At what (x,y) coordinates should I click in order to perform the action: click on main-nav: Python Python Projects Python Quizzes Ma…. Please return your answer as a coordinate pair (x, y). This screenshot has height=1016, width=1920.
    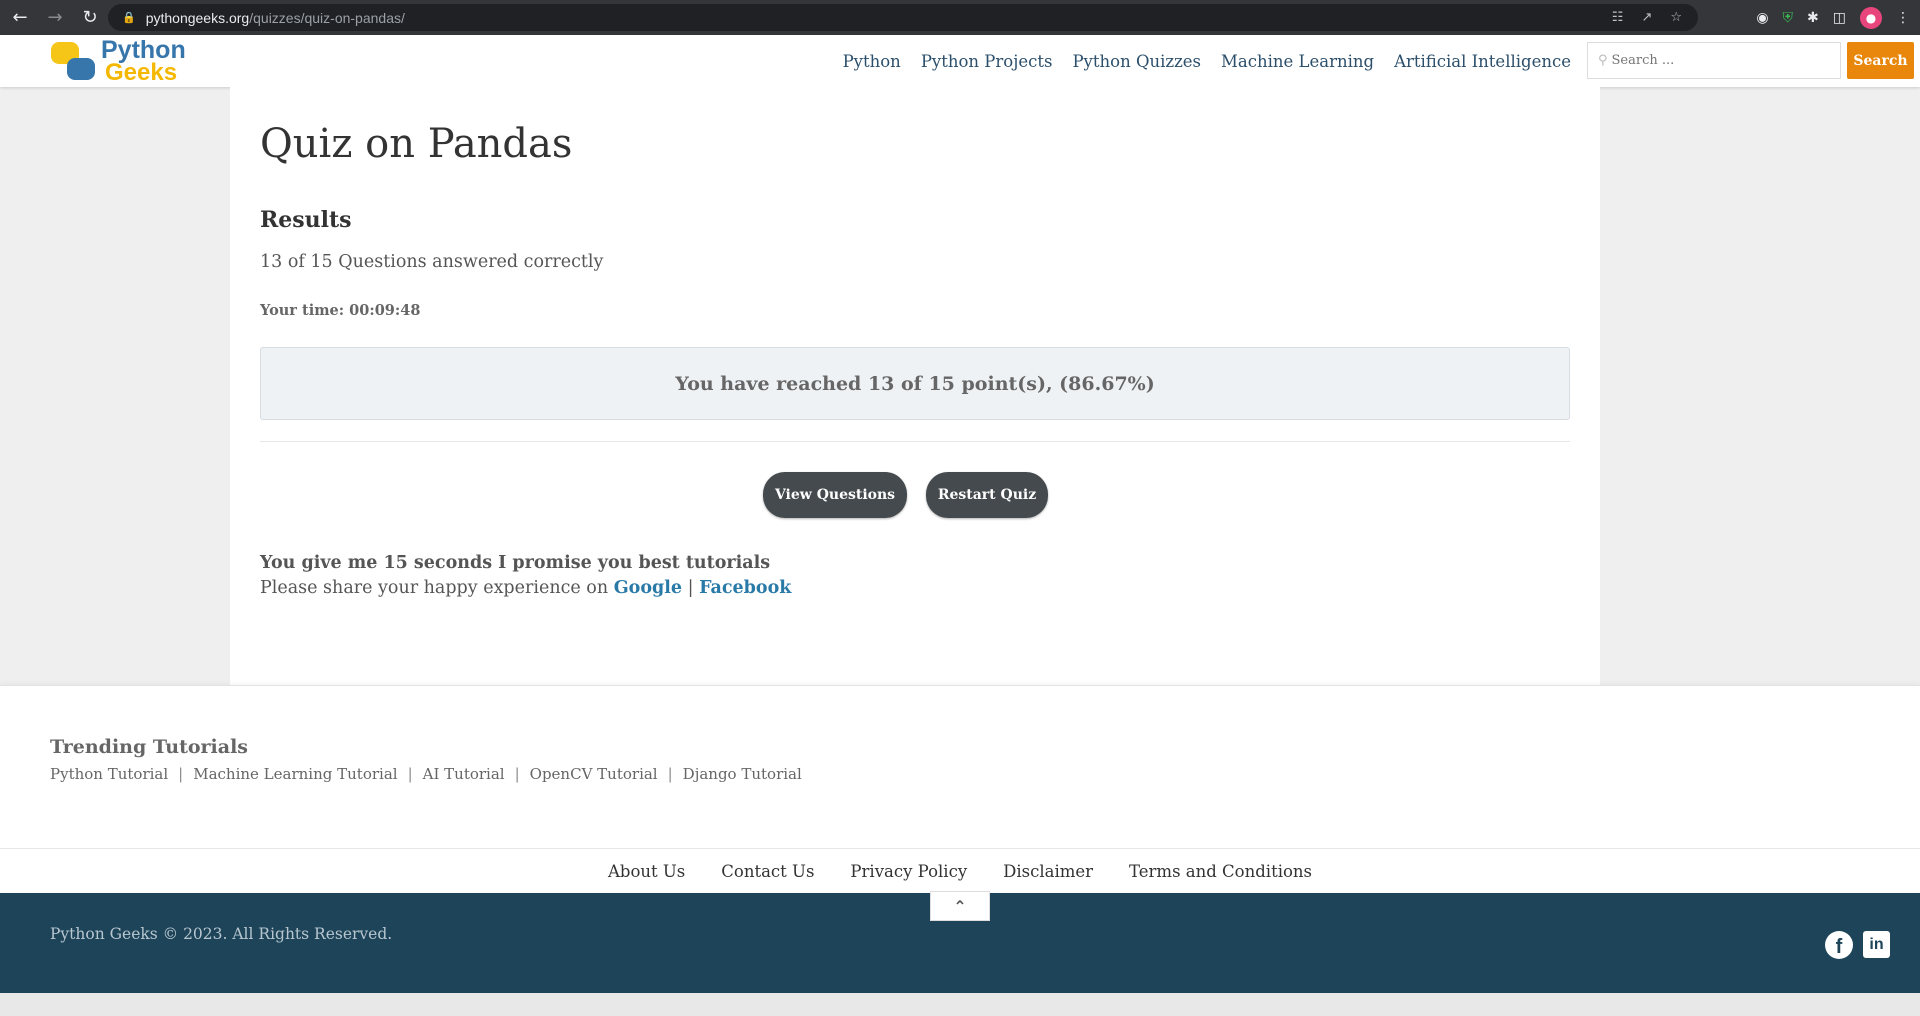
    Looking at the image, I should click on (1207, 61).